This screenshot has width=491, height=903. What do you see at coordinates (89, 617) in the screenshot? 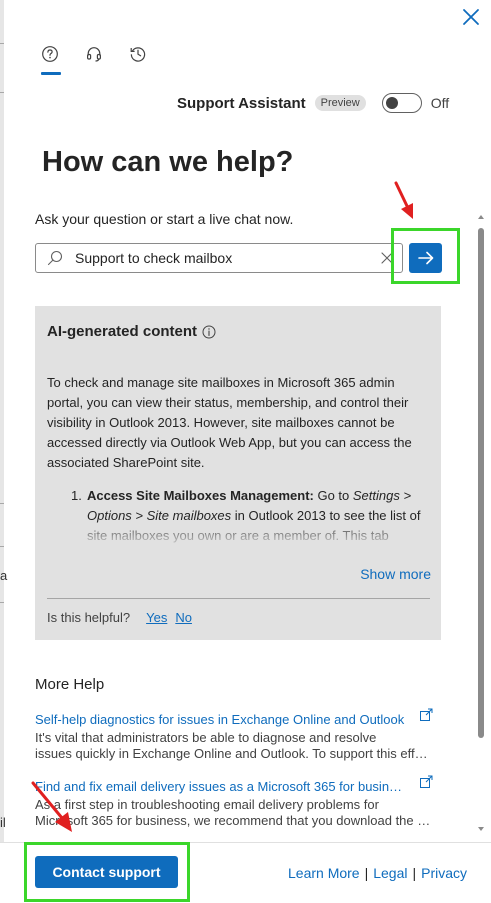
I see `feedback-question: Is this helpful?` at bounding box center [89, 617].